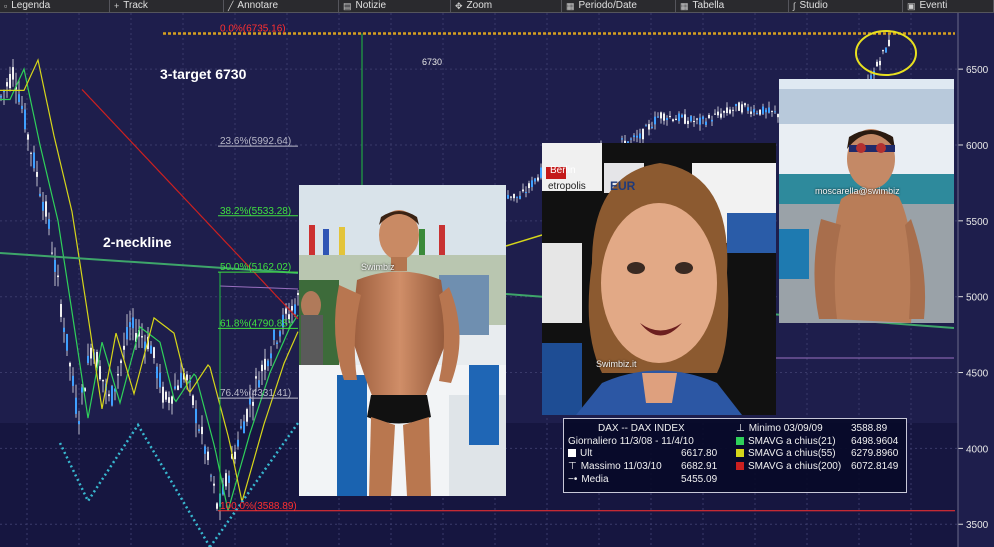 The image size is (994, 547). I want to click on toolbar-periodo-date: ▦ Periodo/Date, so click(619, 6).